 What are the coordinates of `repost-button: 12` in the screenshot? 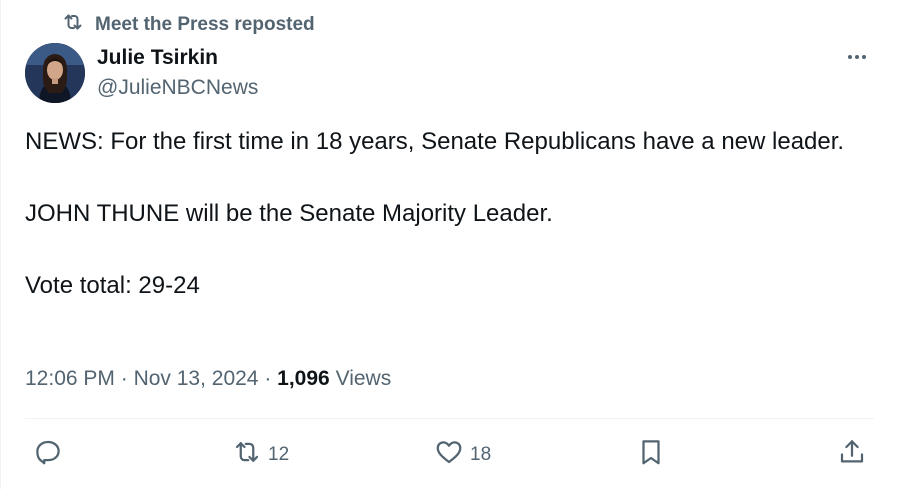 It's located at (260, 455).